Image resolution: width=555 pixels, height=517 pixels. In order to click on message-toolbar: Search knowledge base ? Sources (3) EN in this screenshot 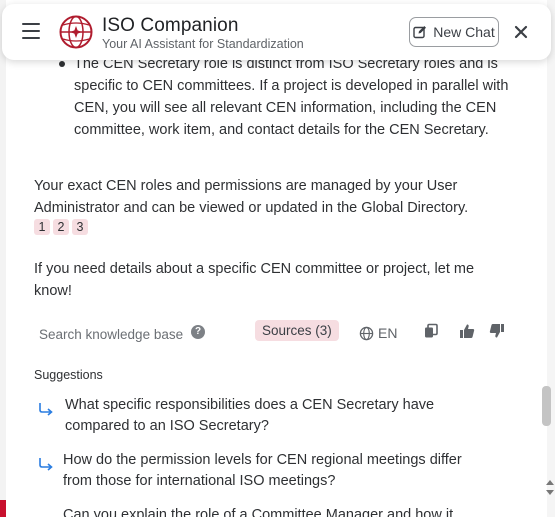, I will do `click(284, 332)`.